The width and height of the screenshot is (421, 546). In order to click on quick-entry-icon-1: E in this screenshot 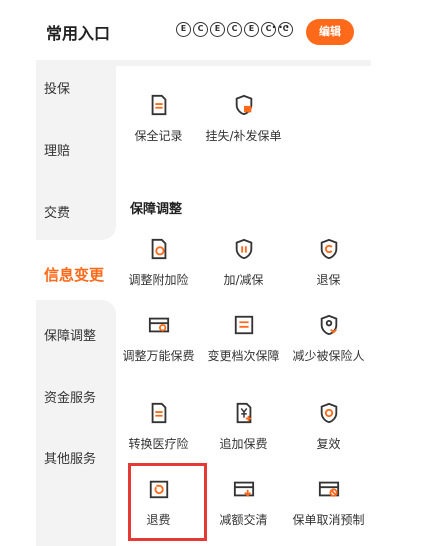, I will do `click(183, 29)`.